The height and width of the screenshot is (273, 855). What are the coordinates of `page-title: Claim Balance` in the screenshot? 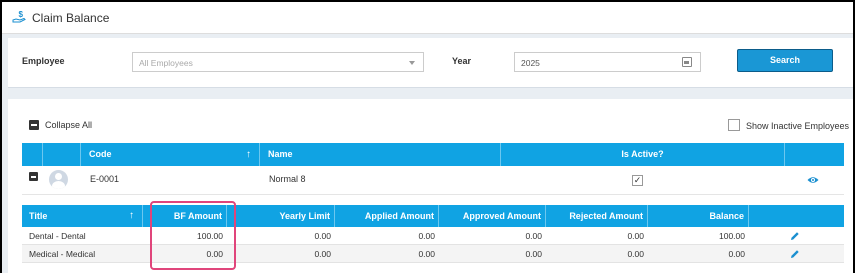 It's located at (71, 18).